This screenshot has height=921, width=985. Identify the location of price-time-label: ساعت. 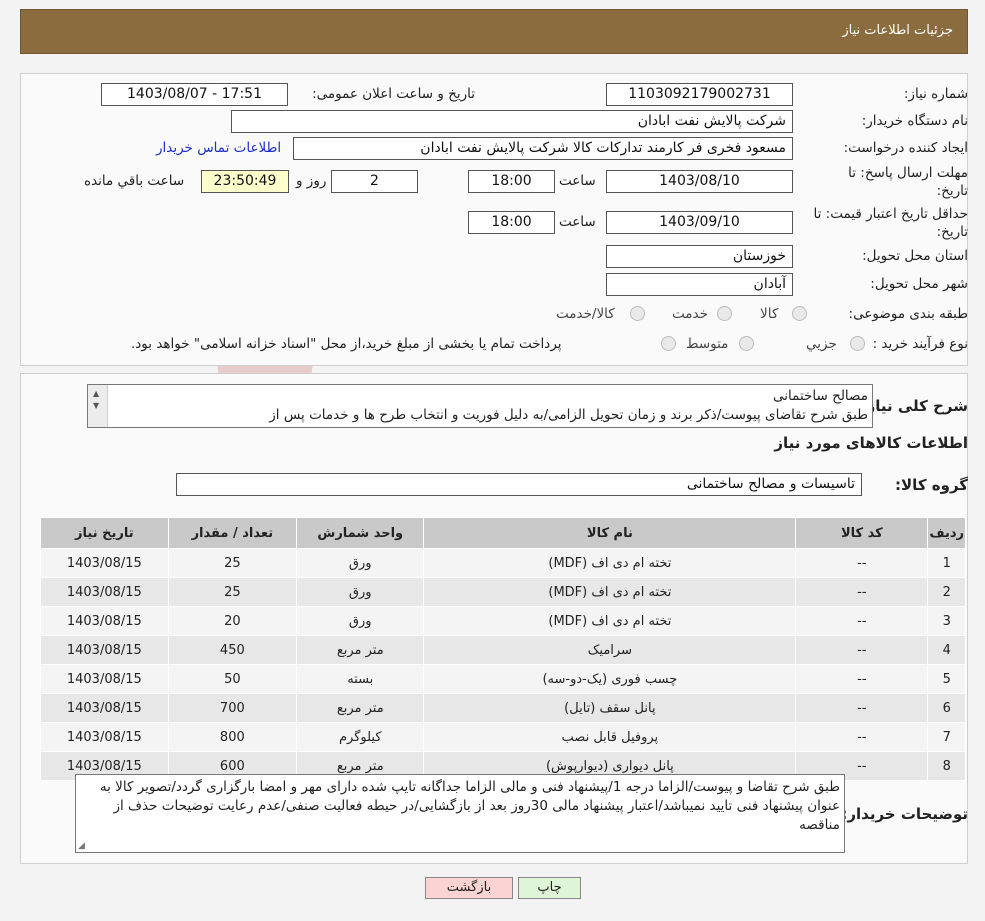
(577, 222).